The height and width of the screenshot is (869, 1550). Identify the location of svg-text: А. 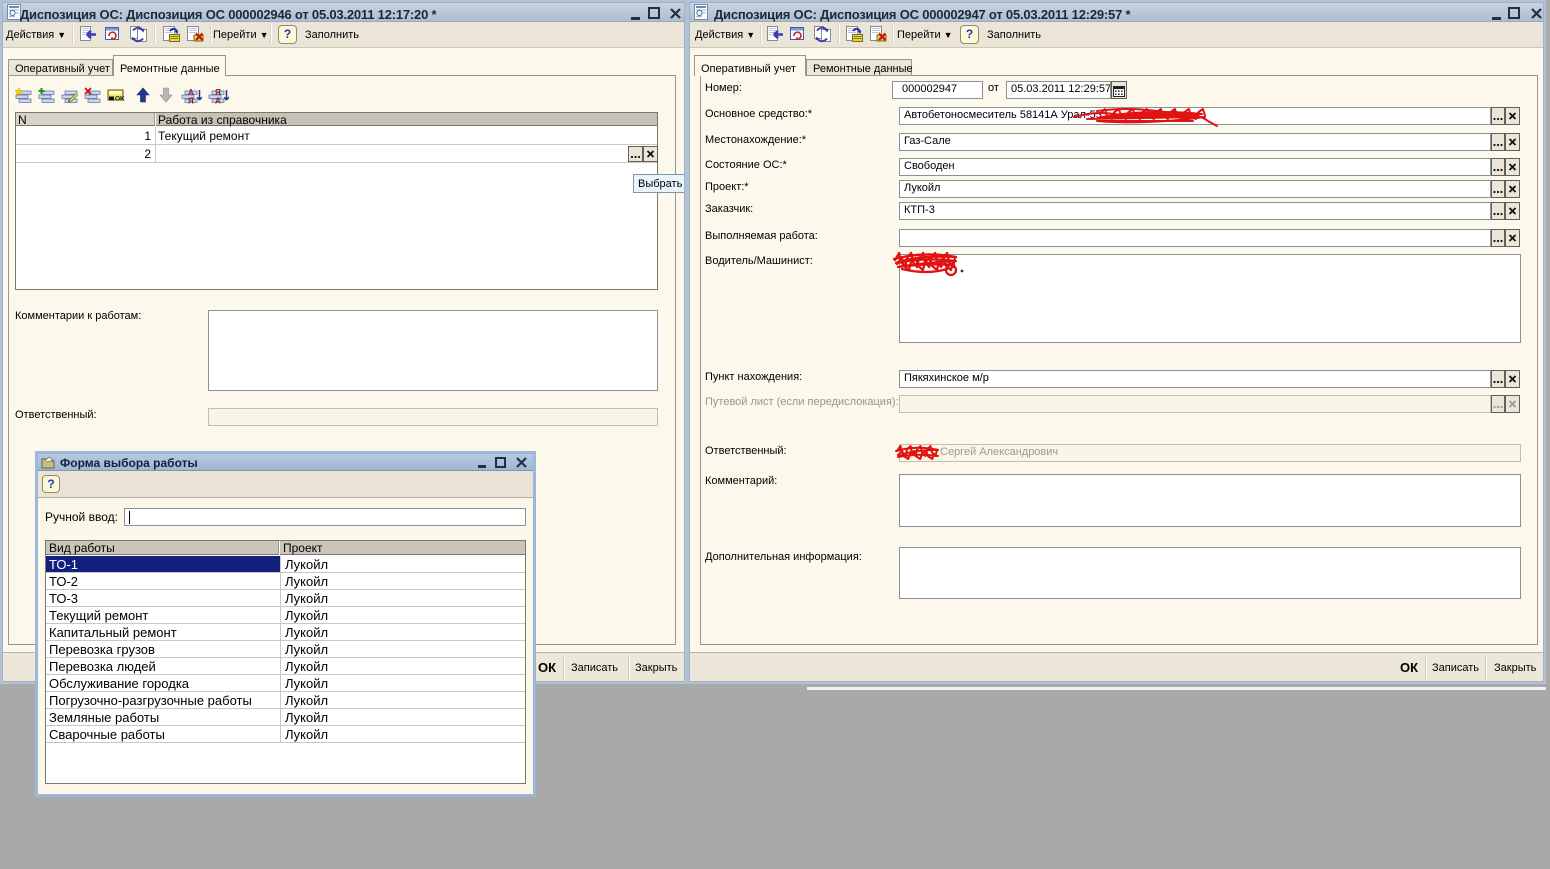
(218, 101).